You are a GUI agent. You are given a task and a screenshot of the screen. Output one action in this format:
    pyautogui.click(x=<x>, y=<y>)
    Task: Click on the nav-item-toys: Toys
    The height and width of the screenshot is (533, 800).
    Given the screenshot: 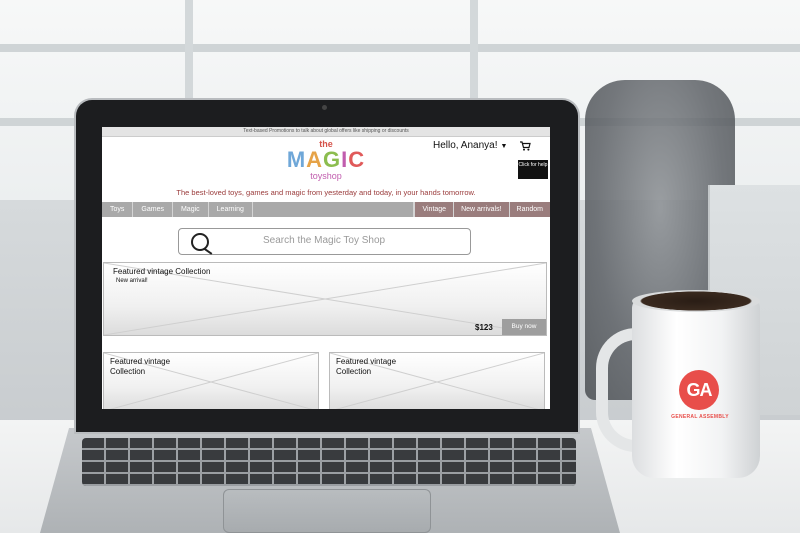 What is the action you would take?
    pyautogui.click(x=118, y=209)
    